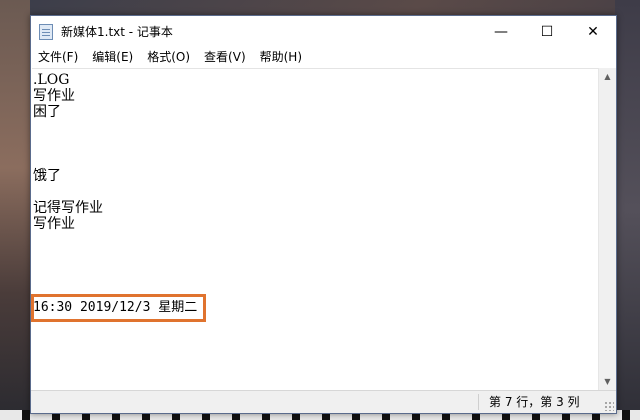  I want to click on maximize-button: ☐, so click(547, 31).